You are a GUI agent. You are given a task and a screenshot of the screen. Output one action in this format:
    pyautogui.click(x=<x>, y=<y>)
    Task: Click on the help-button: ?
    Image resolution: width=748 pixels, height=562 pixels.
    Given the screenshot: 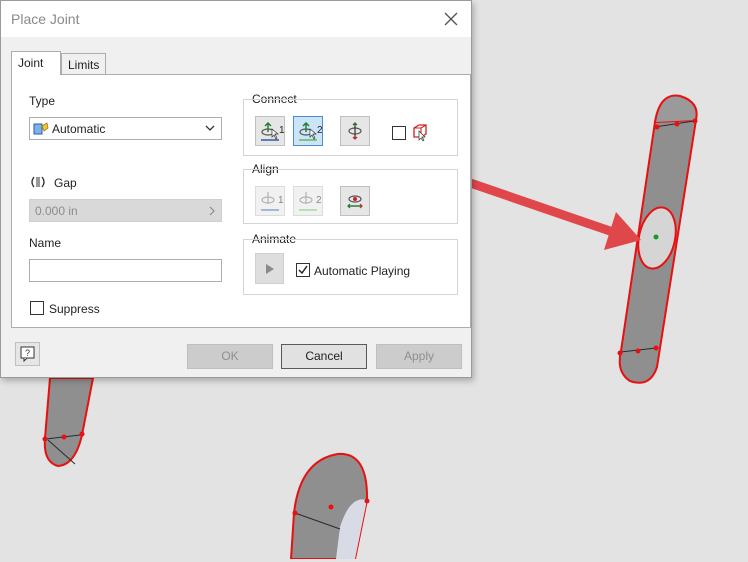 What is the action you would take?
    pyautogui.click(x=27, y=354)
    